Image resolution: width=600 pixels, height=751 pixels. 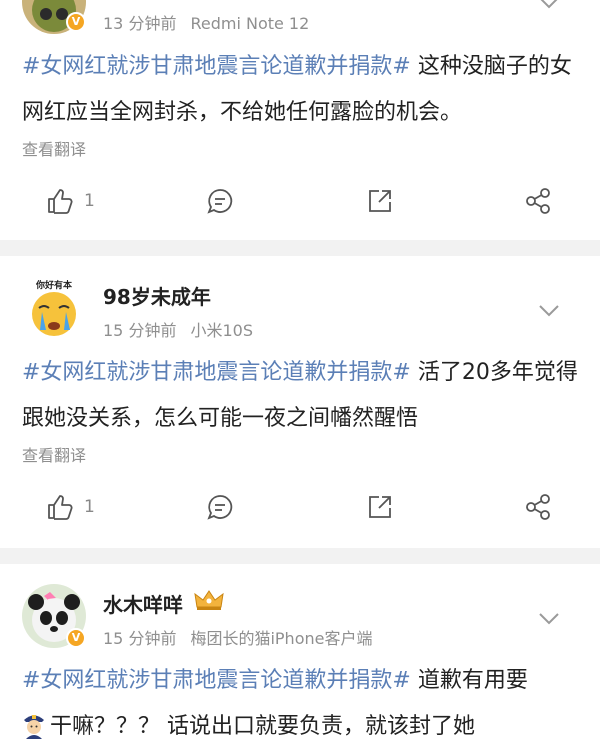 I want to click on post-meta: 13 分钟前 Redmi Note 12, so click(x=206, y=22).